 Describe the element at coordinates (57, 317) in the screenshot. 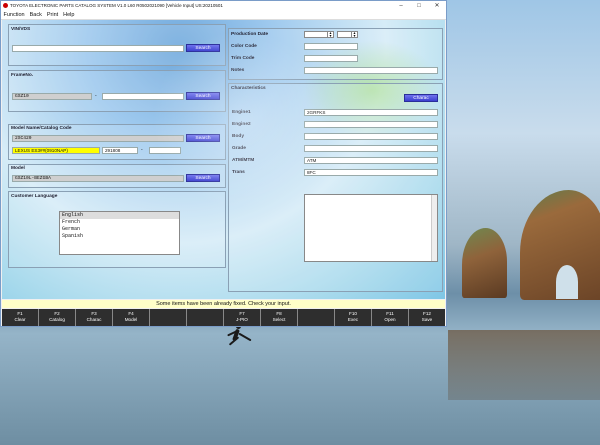

I see `fkey-f2: F2 Catalog` at that location.